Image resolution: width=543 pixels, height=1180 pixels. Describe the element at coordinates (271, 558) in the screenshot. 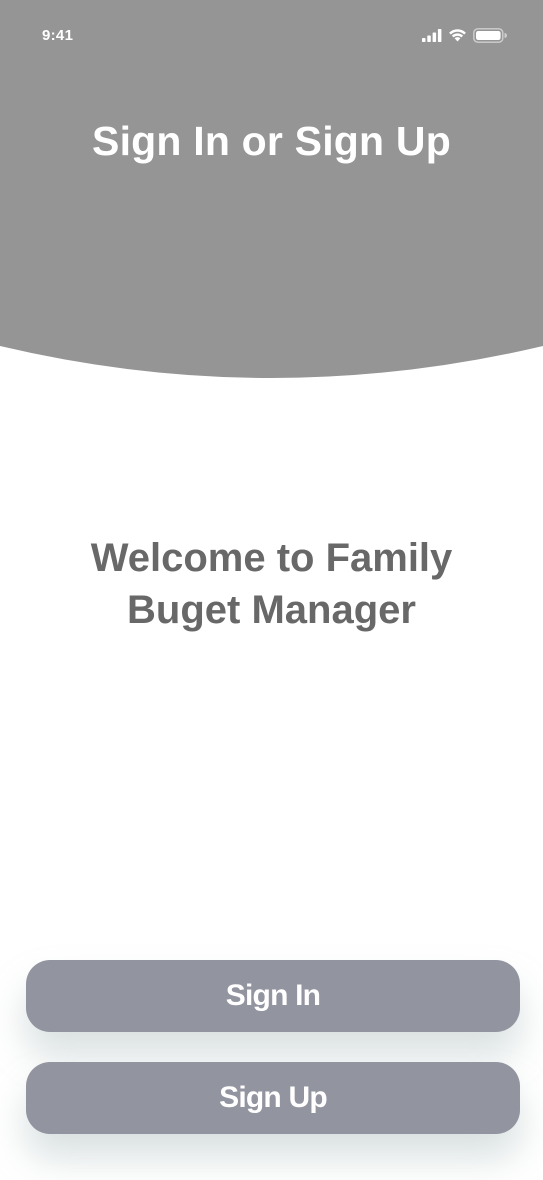

I see `welcome-line-1: Welcome to Family` at that location.